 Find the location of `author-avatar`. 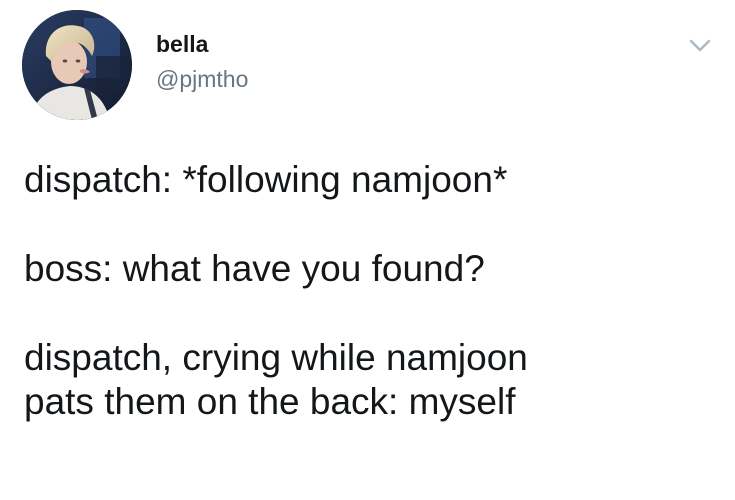

author-avatar is located at coordinates (77, 65).